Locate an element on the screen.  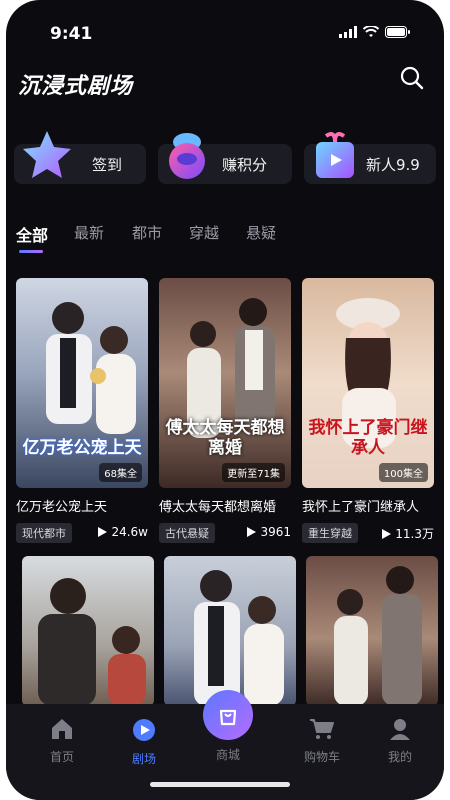
genre-tag: 重生穿越 is located at coordinates (330, 533).